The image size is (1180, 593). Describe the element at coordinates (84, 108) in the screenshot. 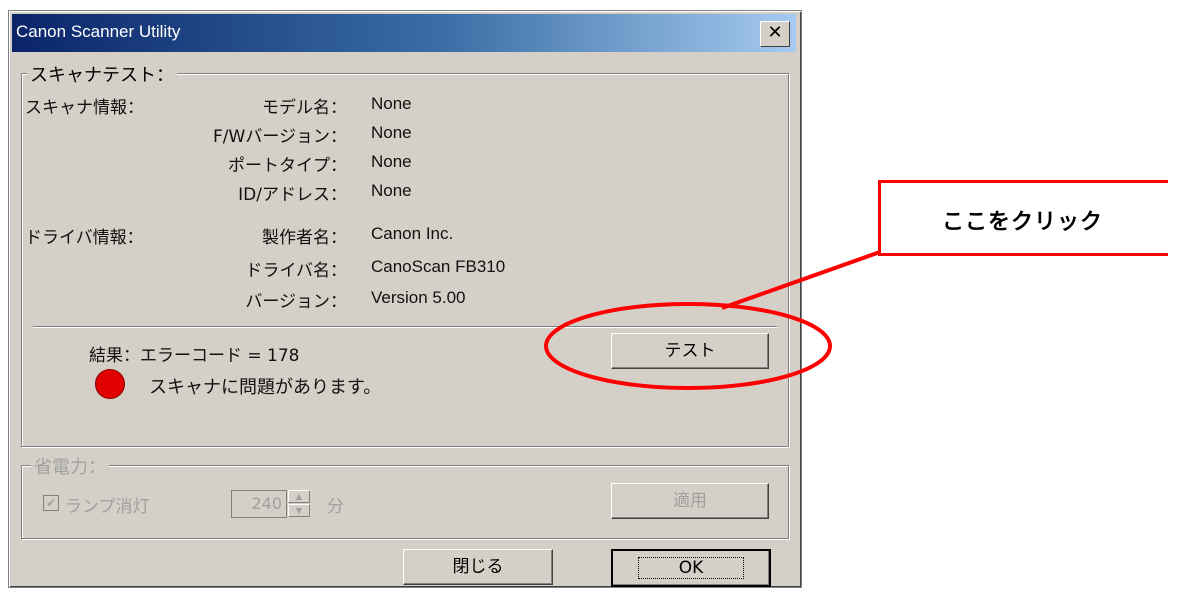

I see `scanner-info-label: スキャナ情報：` at that location.